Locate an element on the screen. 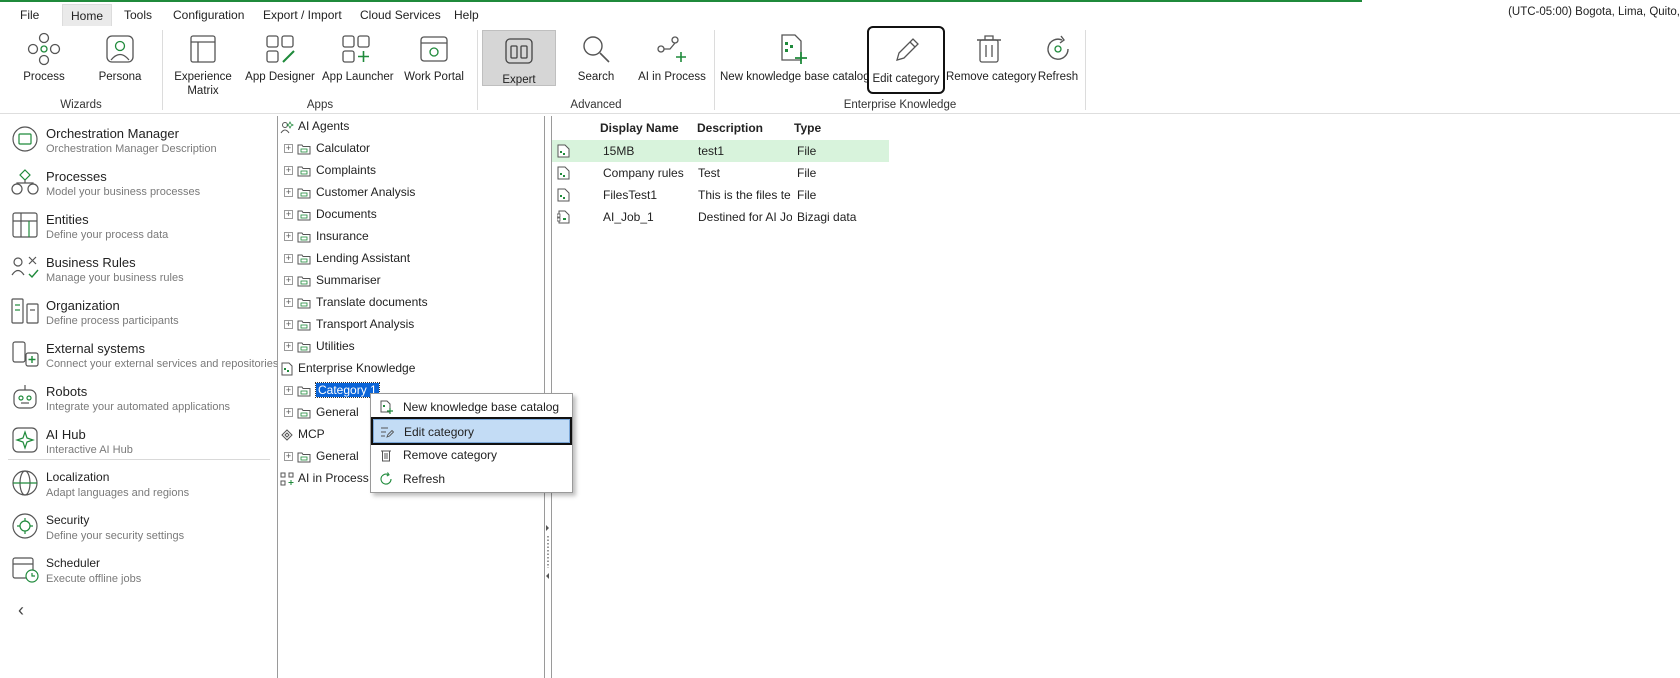  trash-icon is located at coordinates (989, 49).